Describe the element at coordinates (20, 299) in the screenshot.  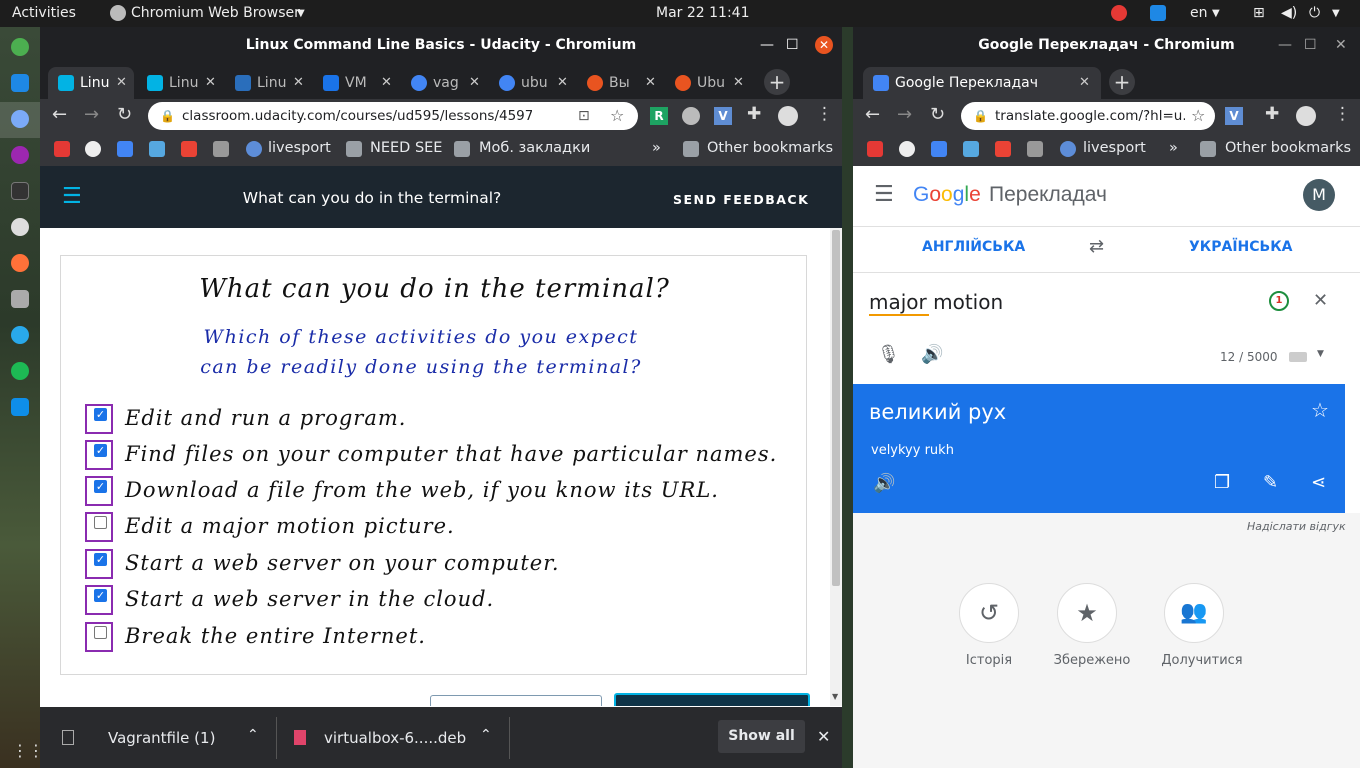
I see `files-icon` at that location.